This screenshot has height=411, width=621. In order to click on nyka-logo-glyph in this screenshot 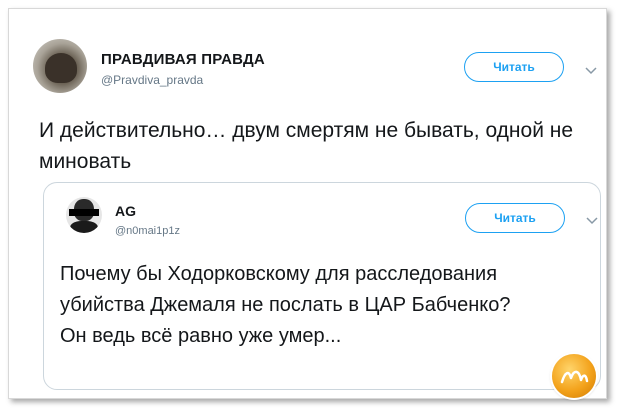, I will do `click(574, 377)`.